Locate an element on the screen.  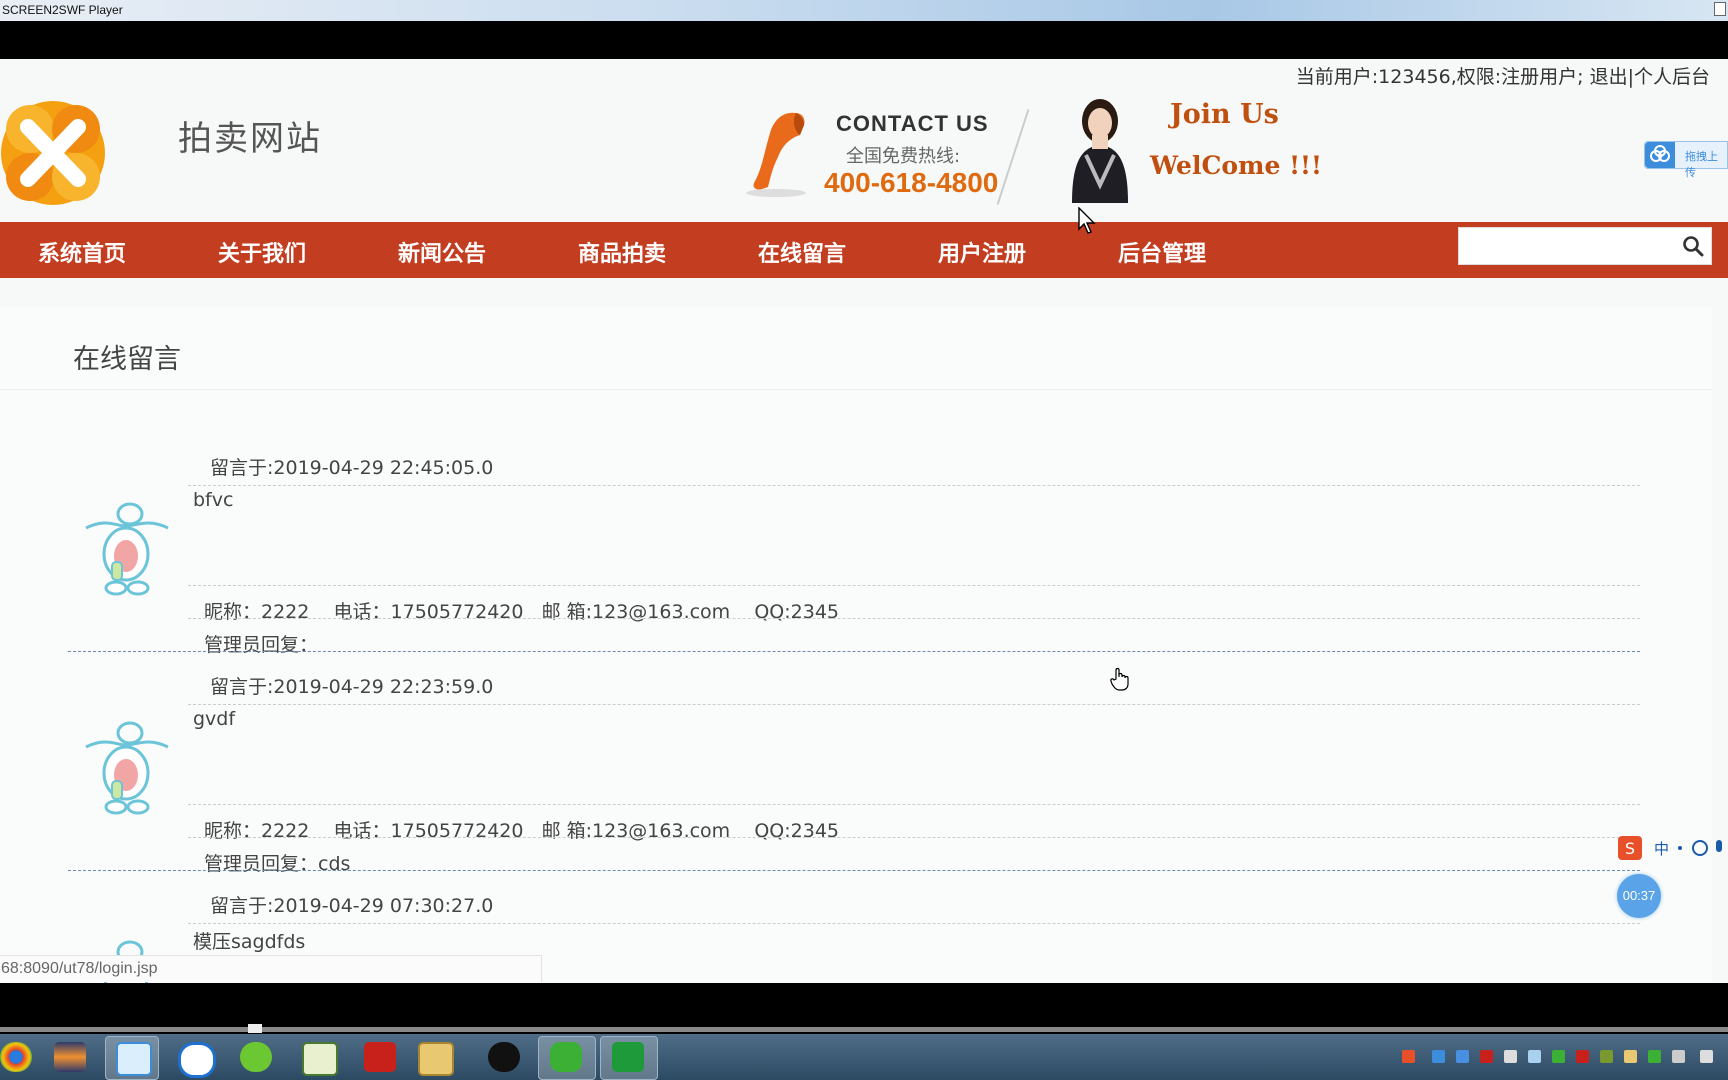
player-icon is located at coordinates (628, 1057).